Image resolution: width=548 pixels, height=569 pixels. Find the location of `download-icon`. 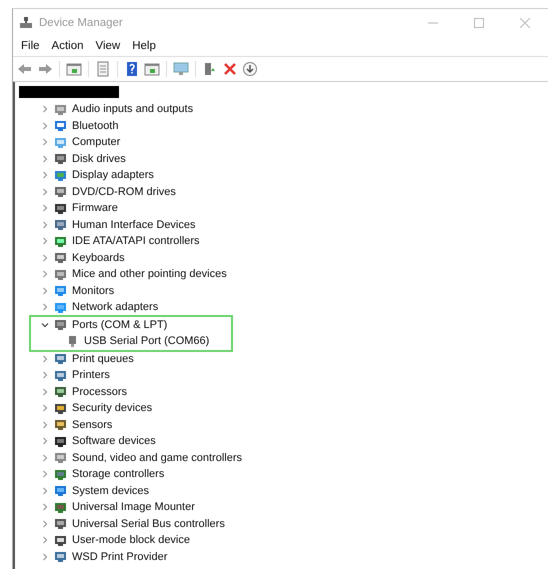

download-icon is located at coordinates (250, 69).